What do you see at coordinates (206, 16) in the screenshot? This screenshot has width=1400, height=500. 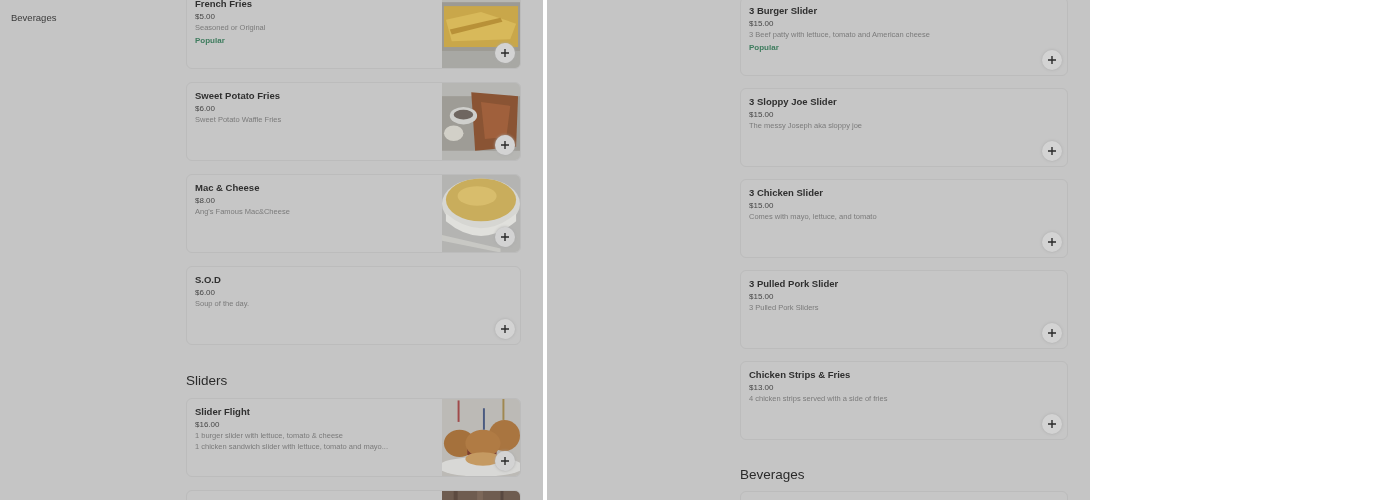 I see `item-price: $5.00` at bounding box center [206, 16].